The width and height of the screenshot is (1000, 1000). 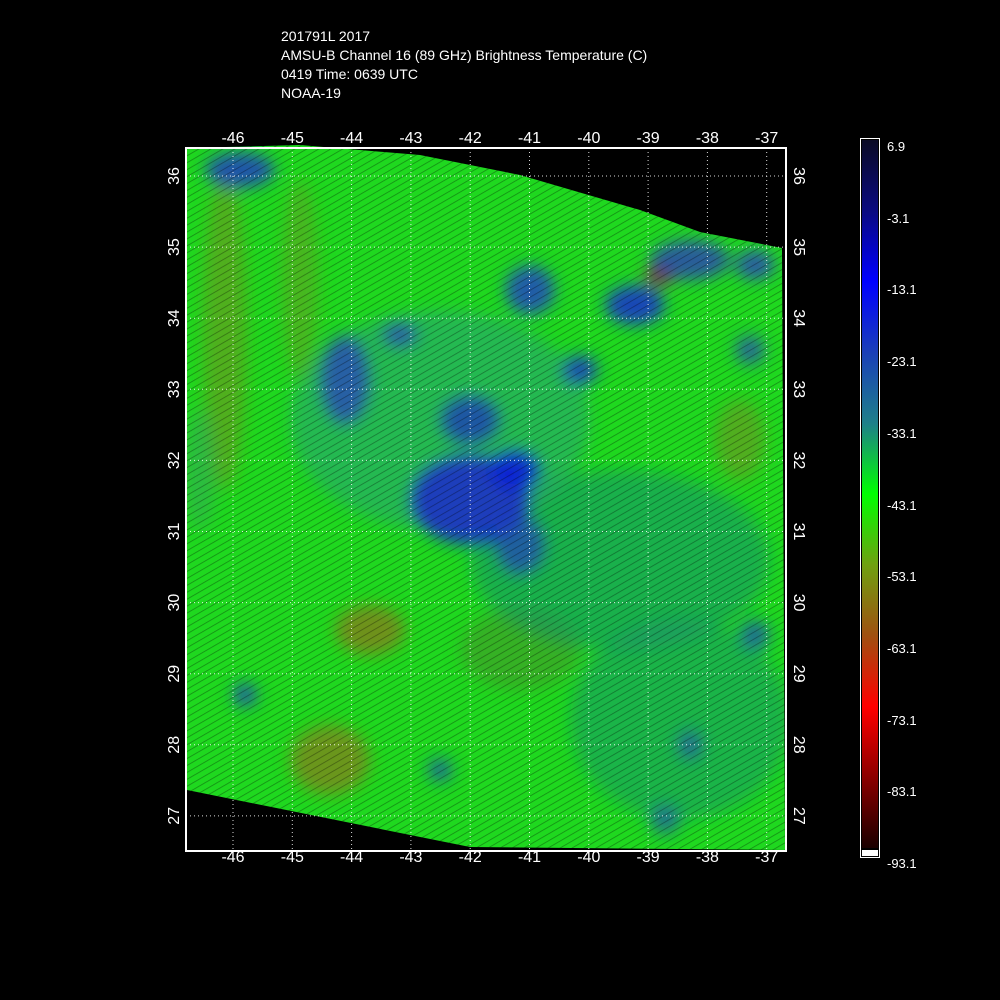 What do you see at coordinates (870, 494) in the screenshot?
I see `colorbar-gradient` at bounding box center [870, 494].